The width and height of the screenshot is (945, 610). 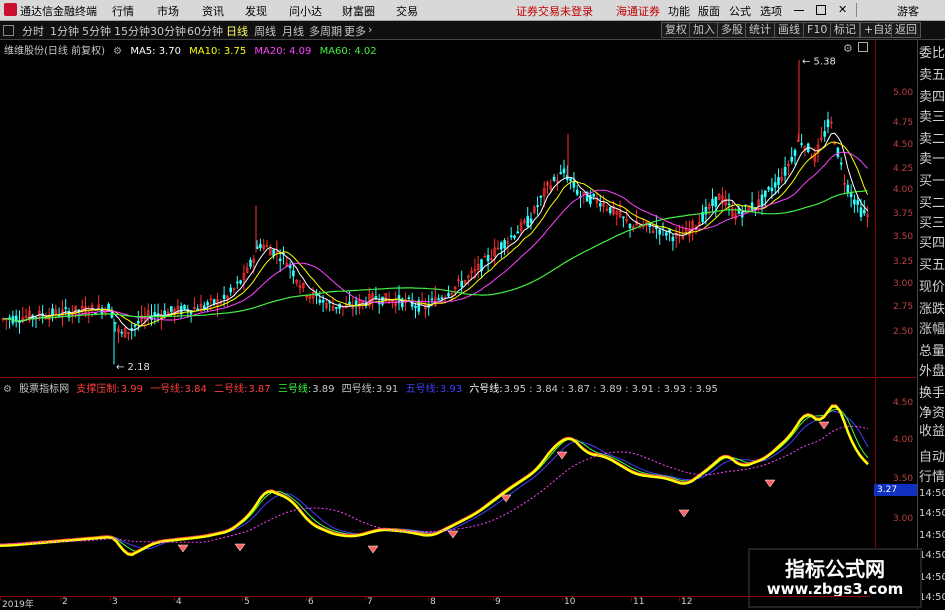 I want to click on tab-monthly: 月线, so click(x=293, y=31).